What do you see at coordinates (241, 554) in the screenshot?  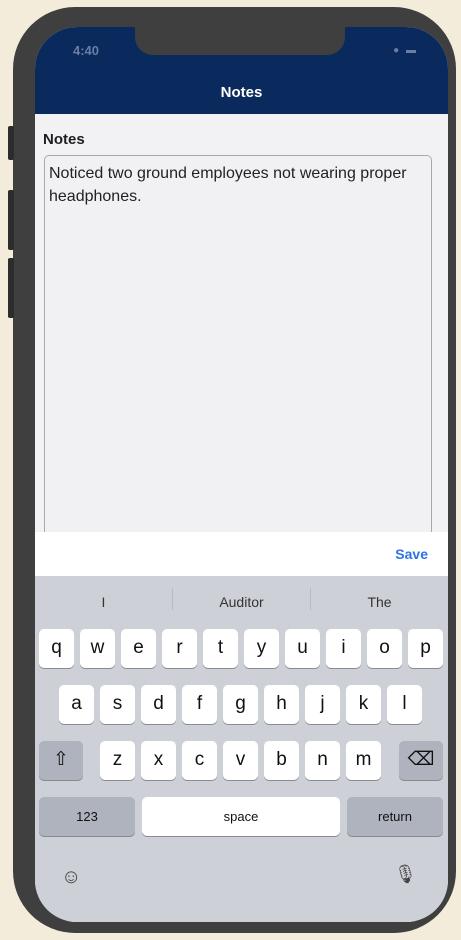 I see `input-accessory-toolbar: Save` at bounding box center [241, 554].